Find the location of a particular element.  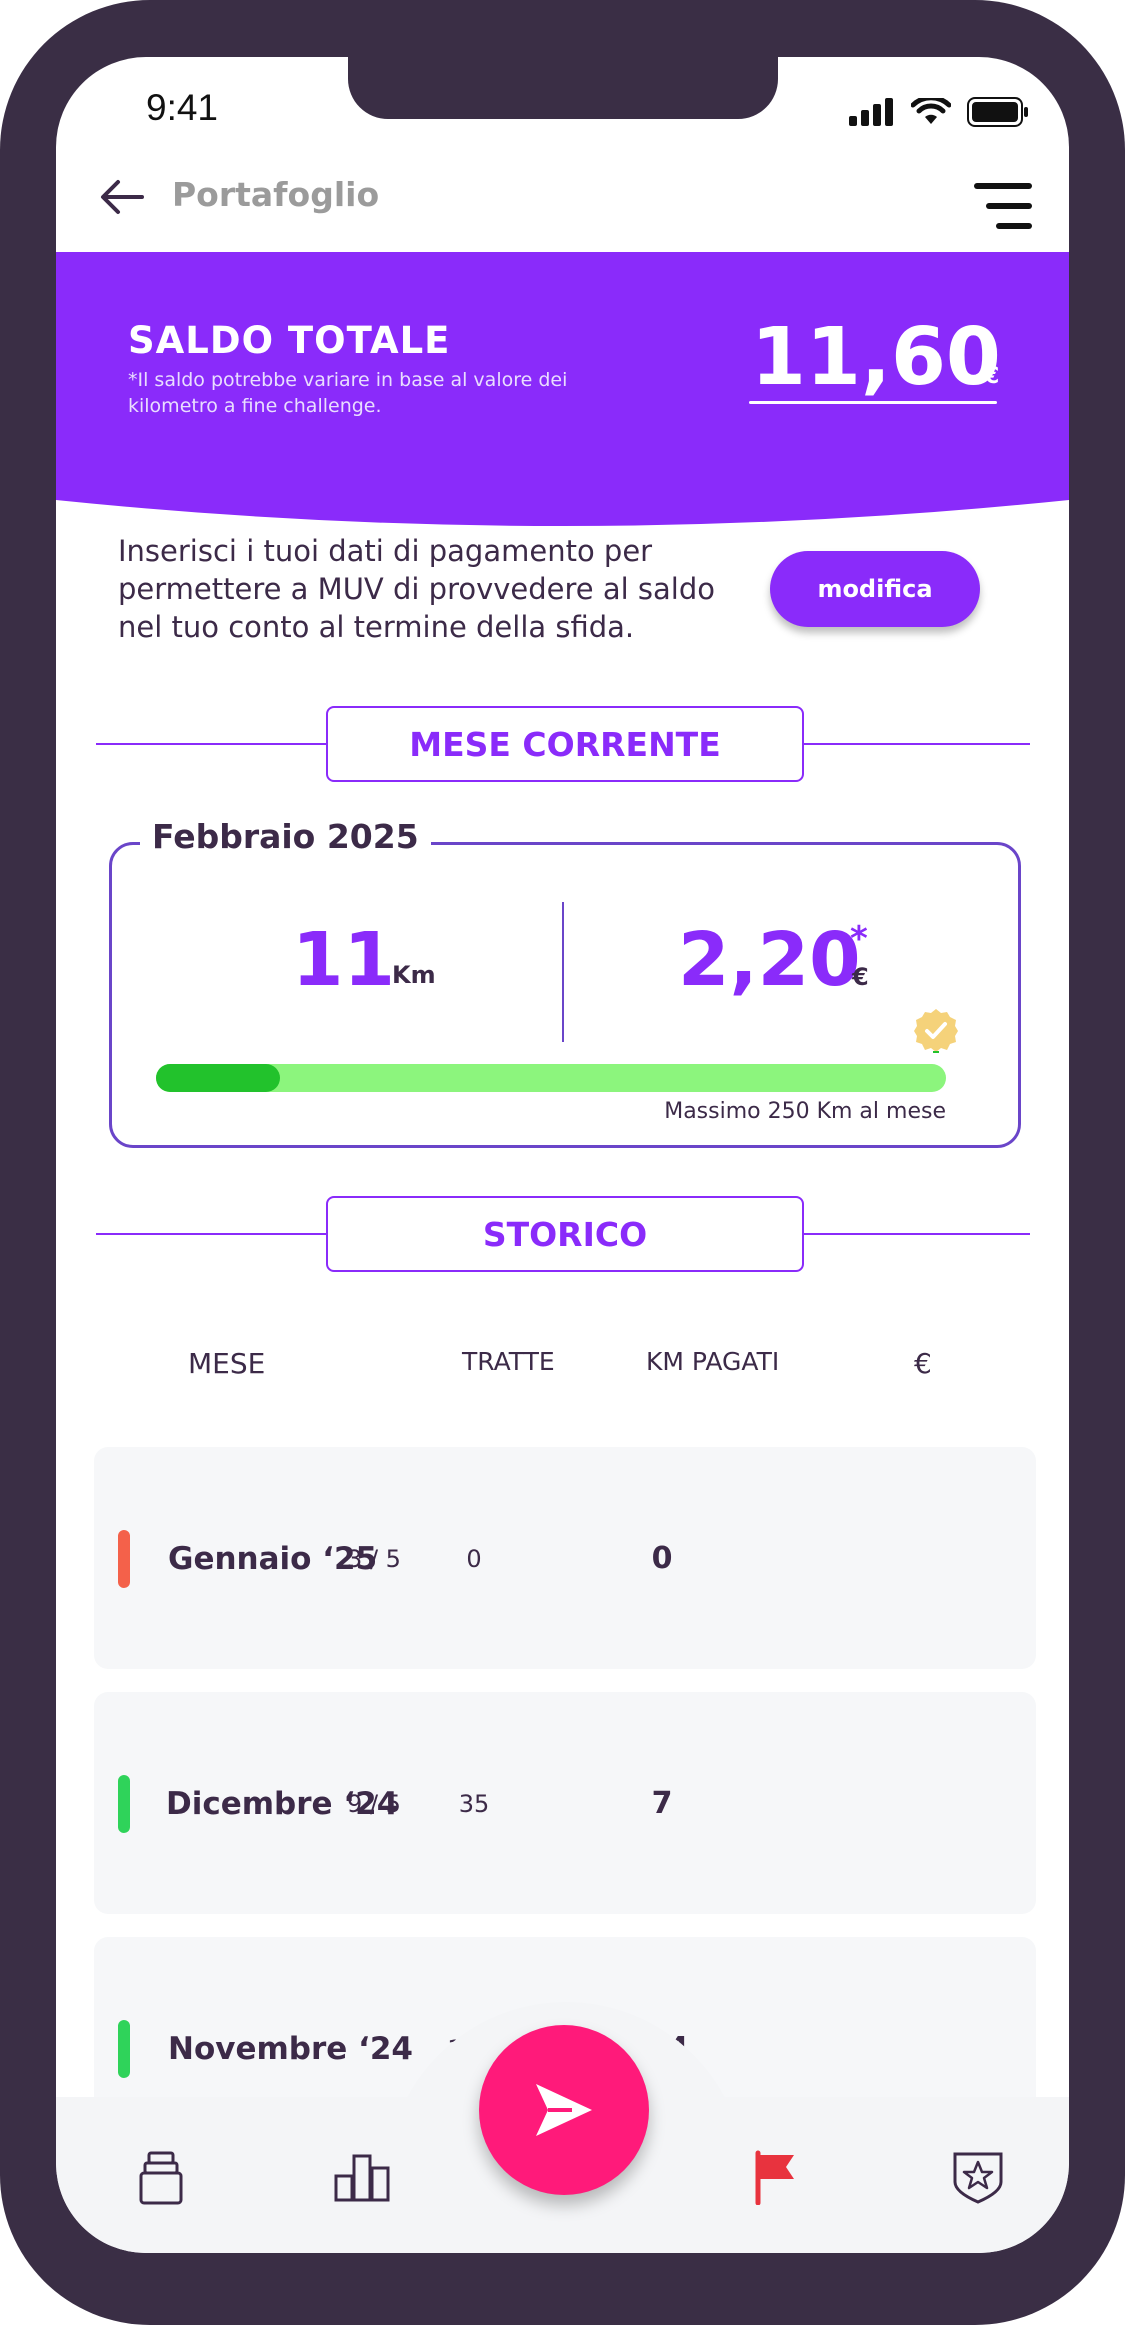

eur-currency: € is located at coordinates (860, 977).